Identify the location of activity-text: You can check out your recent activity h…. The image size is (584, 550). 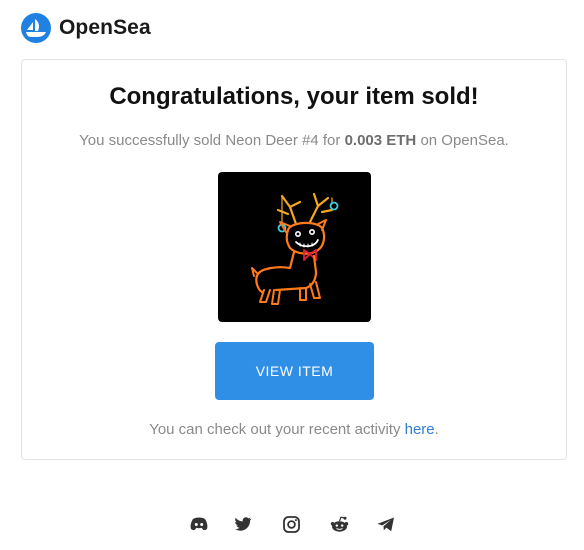
(294, 429).